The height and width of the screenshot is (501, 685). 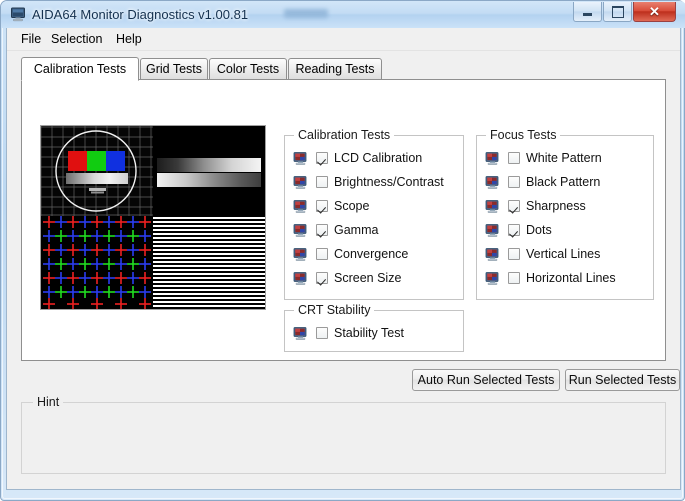 I want to click on menu-bar: File Selection Help, so click(x=343, y=39).